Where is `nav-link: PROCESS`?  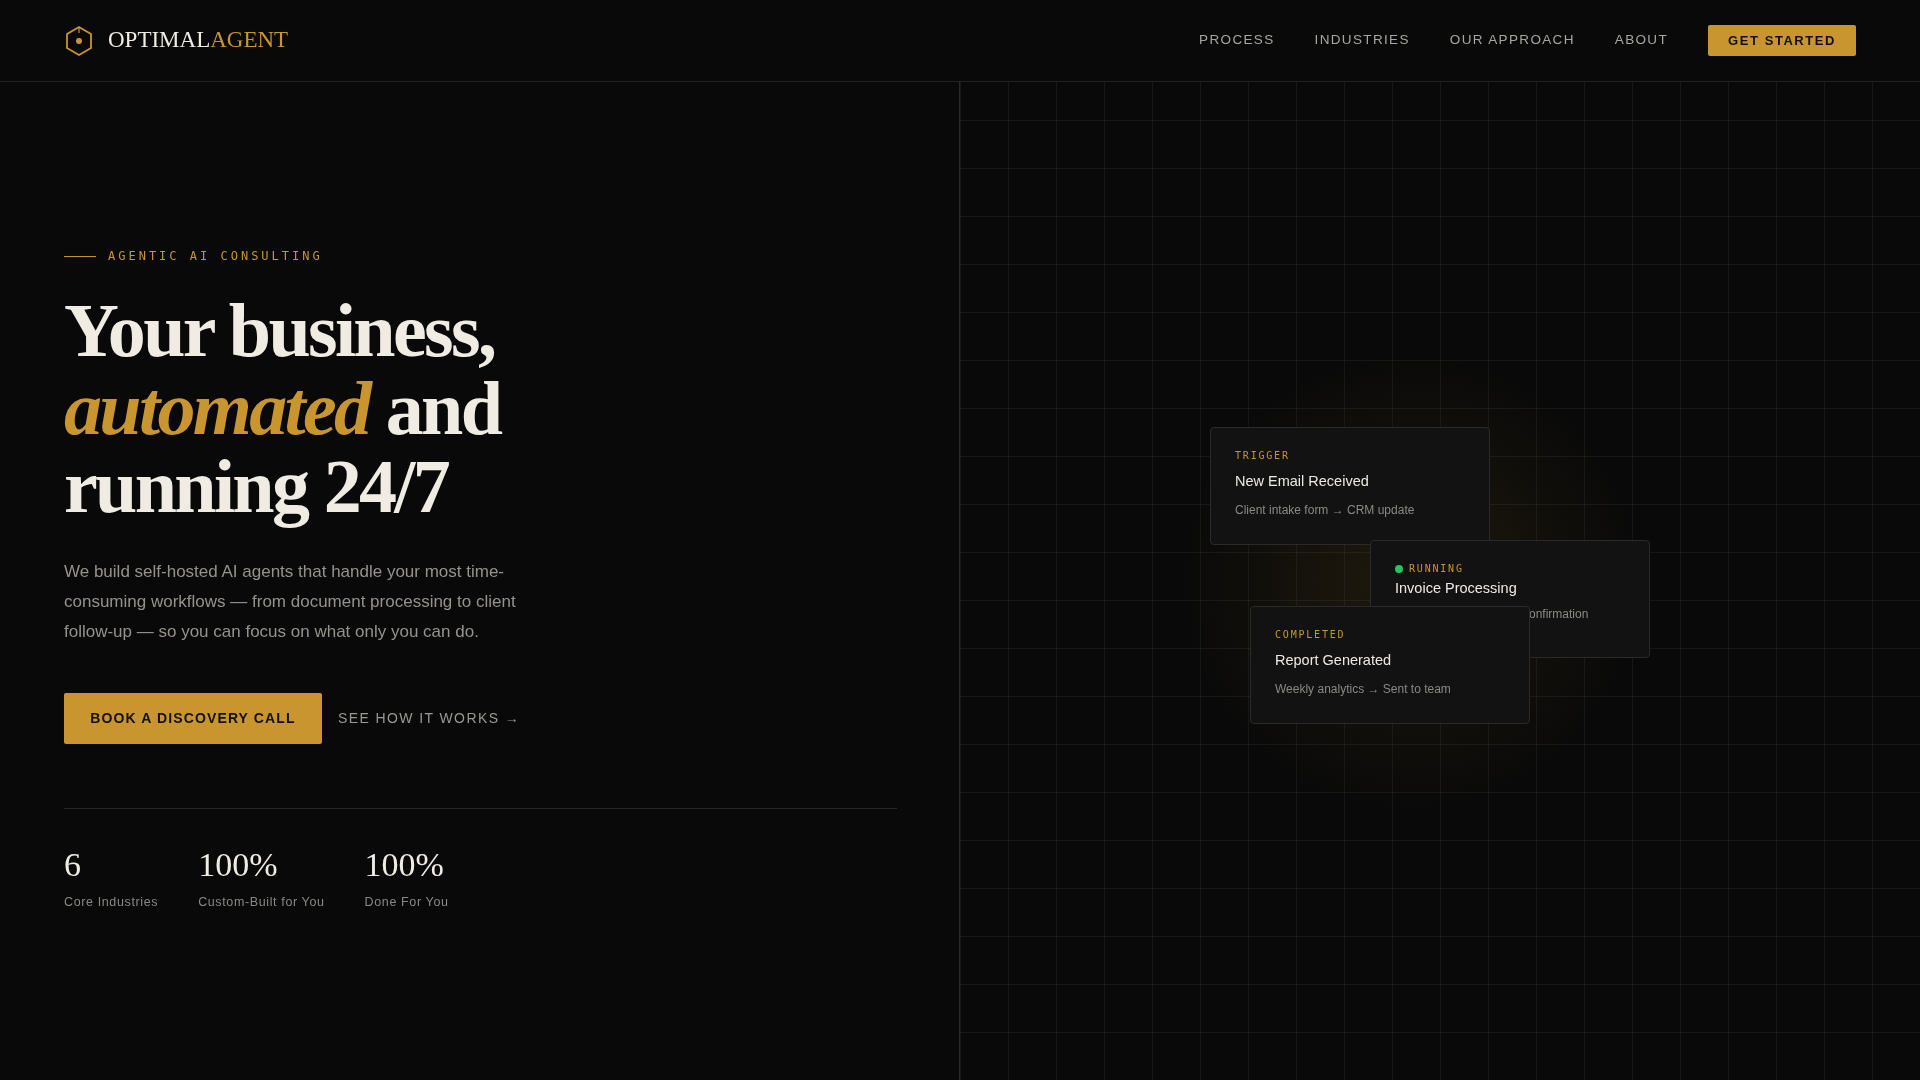 nav-link: PROCESS is located at coordinates (1237, 40).